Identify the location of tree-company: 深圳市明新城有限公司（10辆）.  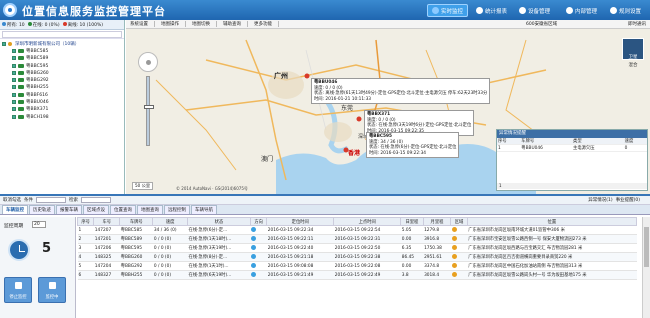
(62, 43).